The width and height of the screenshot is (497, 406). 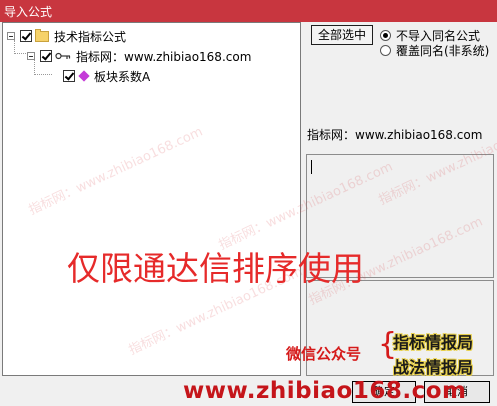 I want to click on title-bar: 导入公式, so click(x=248, y=11).